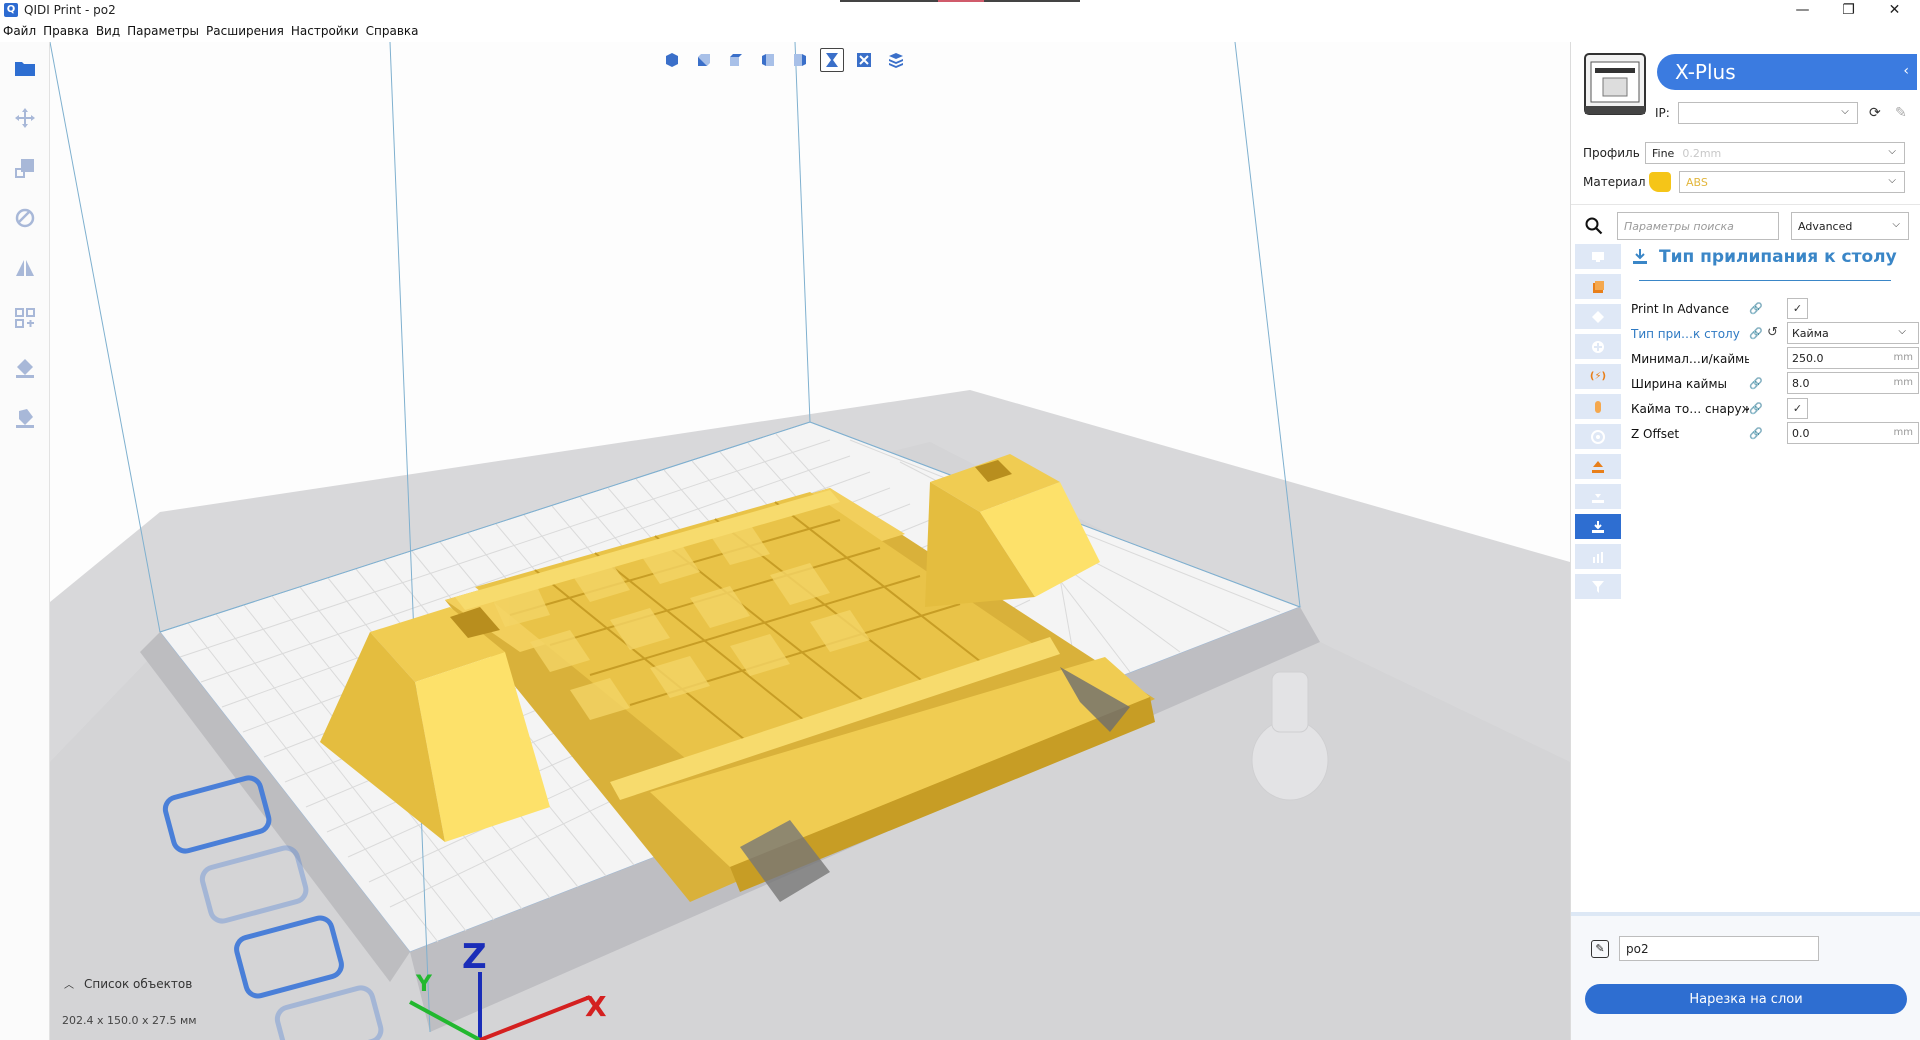 Image resolution: width=1920 pixels, height=1040 pixels. What do you see at coordinates (1598, 346) in the screenshot?
I see `category-material-icon` at bounding box center [1598, 346].